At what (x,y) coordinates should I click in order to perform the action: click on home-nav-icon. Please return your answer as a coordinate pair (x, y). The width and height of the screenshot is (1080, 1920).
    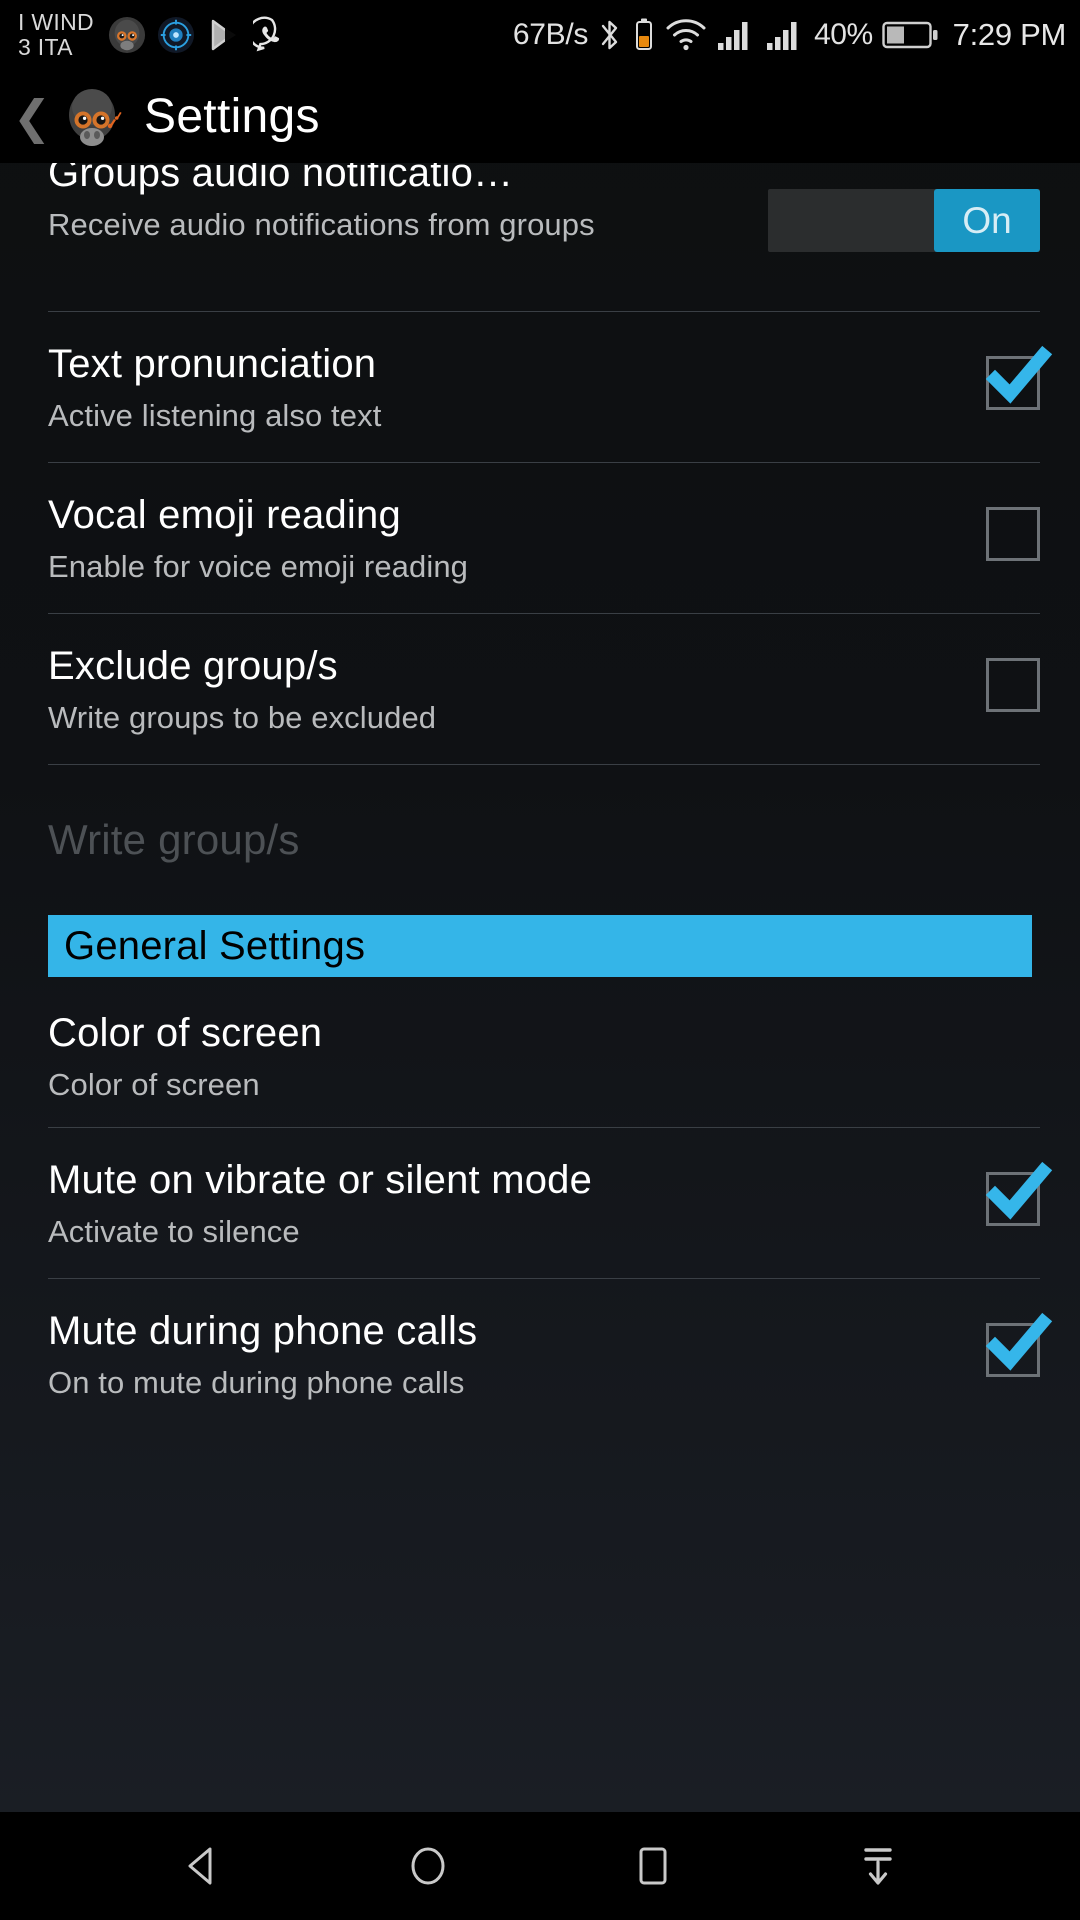
    Looking at the image, I should click on (427, 1866).